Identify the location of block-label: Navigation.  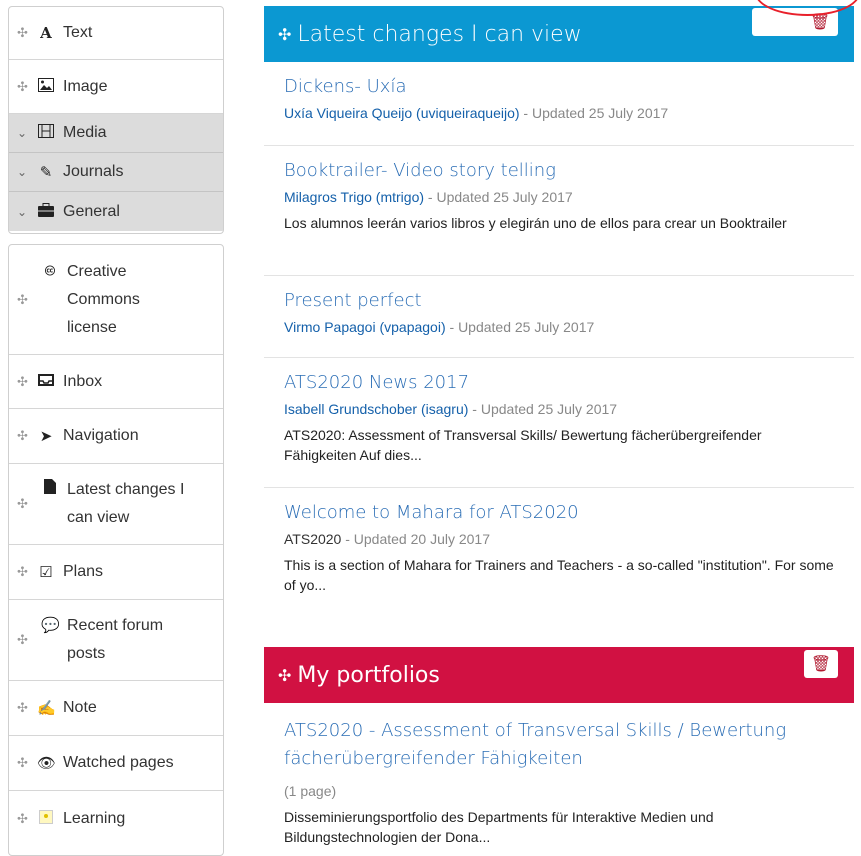
(101, 435).